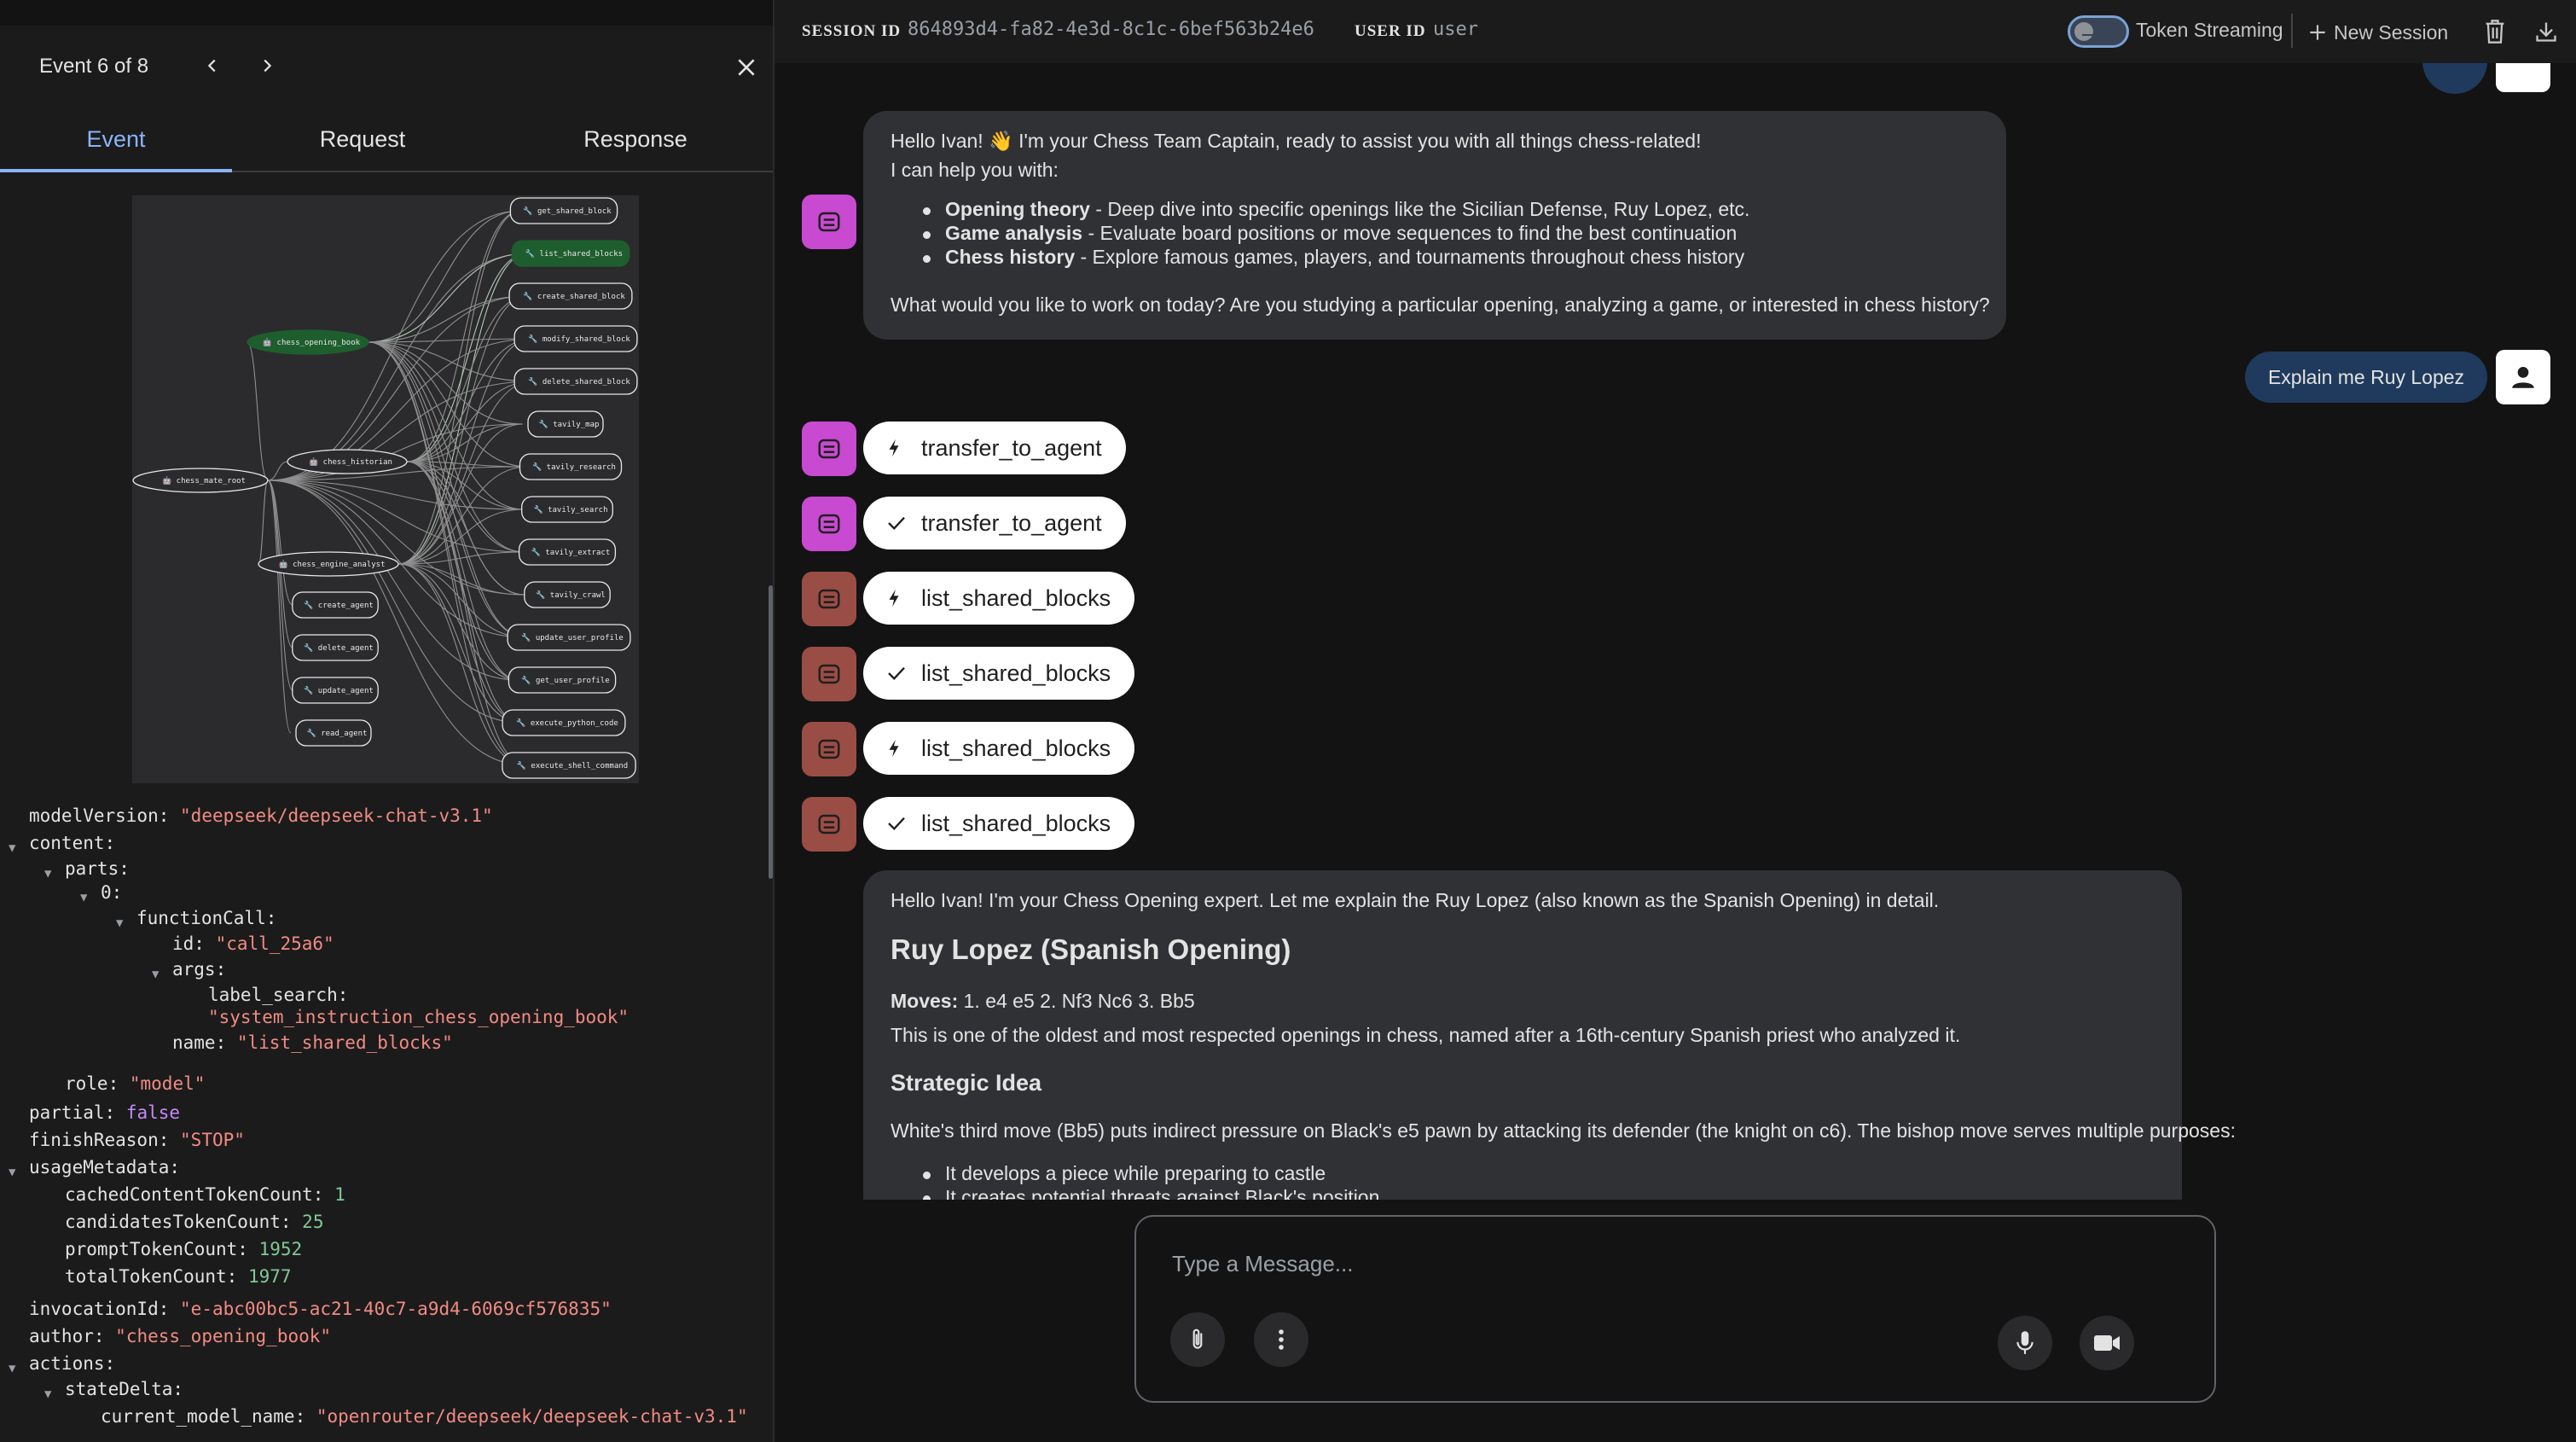 Image resolution: width=2576 pixels, height=1442 pixels. I want to click on attach-button, so click(1197, 1339).